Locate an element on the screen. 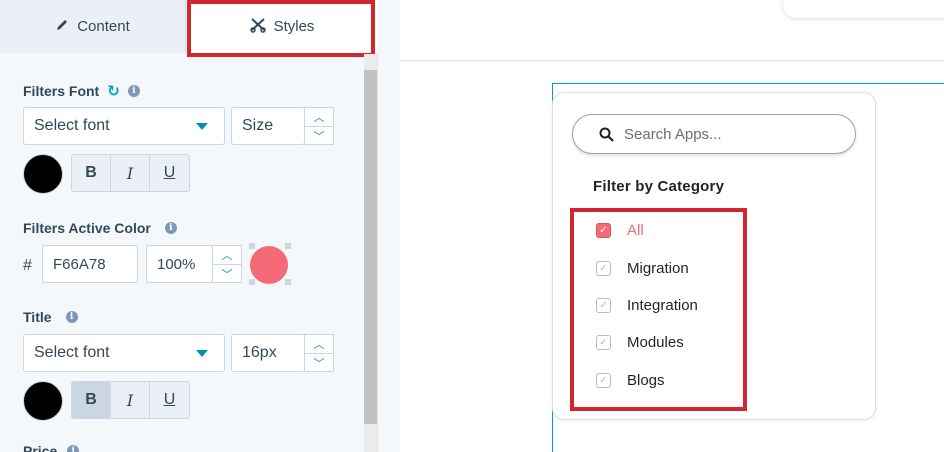 This screenshot has width=944, height=452. hex-color-input: F66A78 is located at coordinates (90, 264).